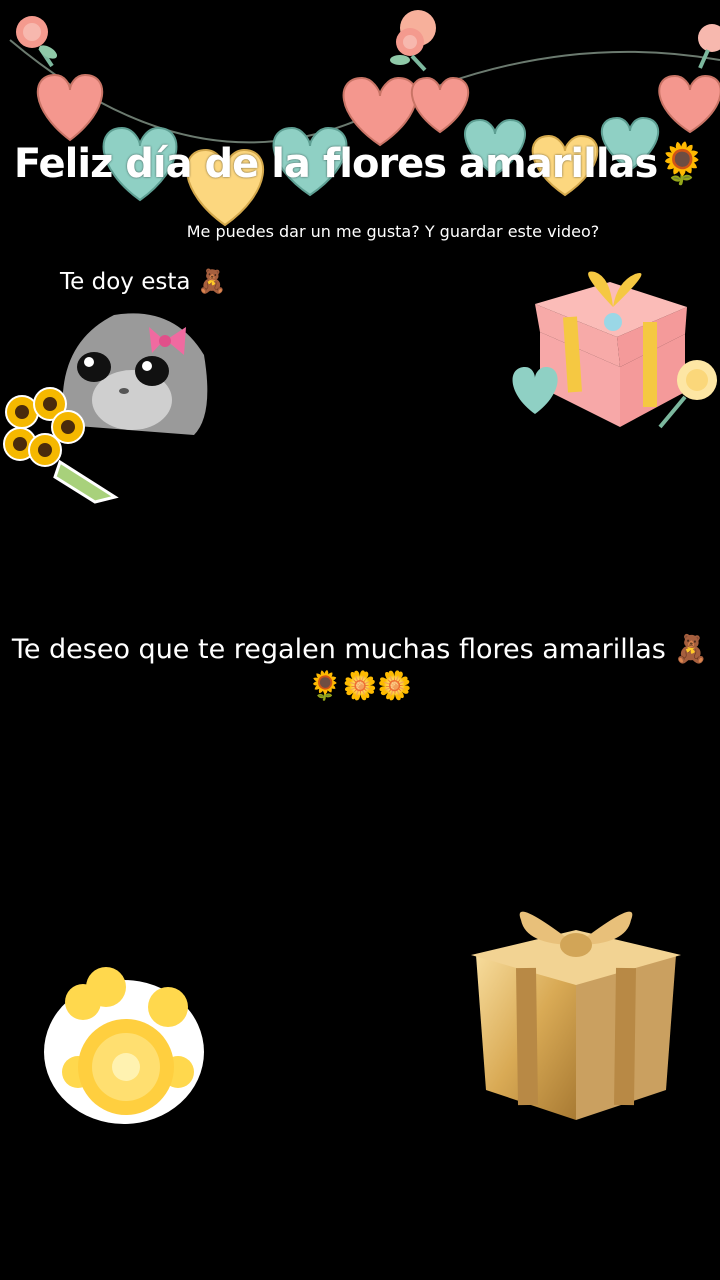 Image resolution: width=720 pixels, height=1280 pixels. I want to click on gift-caption: Te doy esta 🧸, so click(143, 282).